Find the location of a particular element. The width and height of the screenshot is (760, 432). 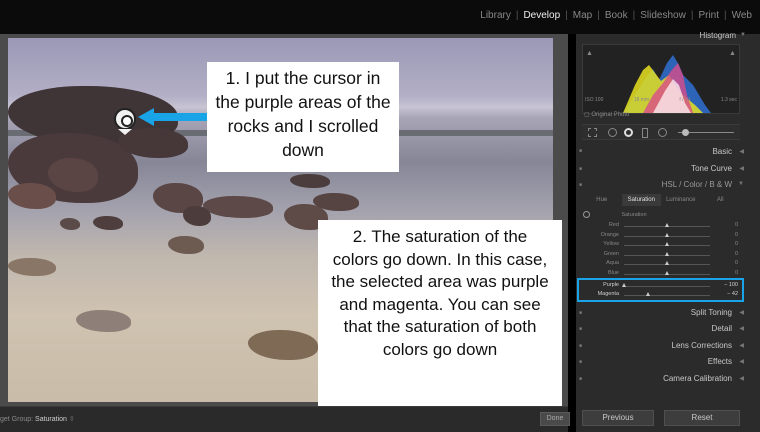

module-slideshow: Slideshow is located at coordinates (663, 15).